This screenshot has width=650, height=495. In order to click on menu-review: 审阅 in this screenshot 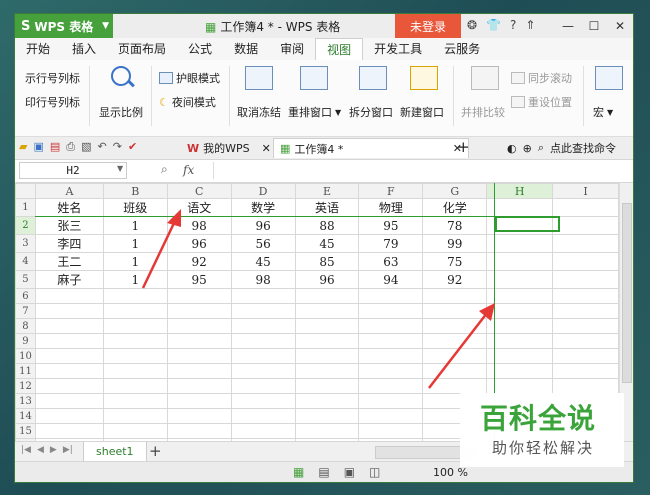, I will do `click(292, 49)`.